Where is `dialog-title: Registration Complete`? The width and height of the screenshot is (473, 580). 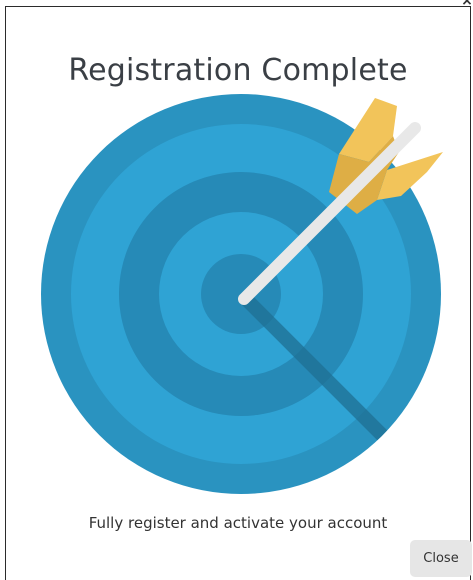
dialog-title: Registration Complete is located at coordinates (238, 70).